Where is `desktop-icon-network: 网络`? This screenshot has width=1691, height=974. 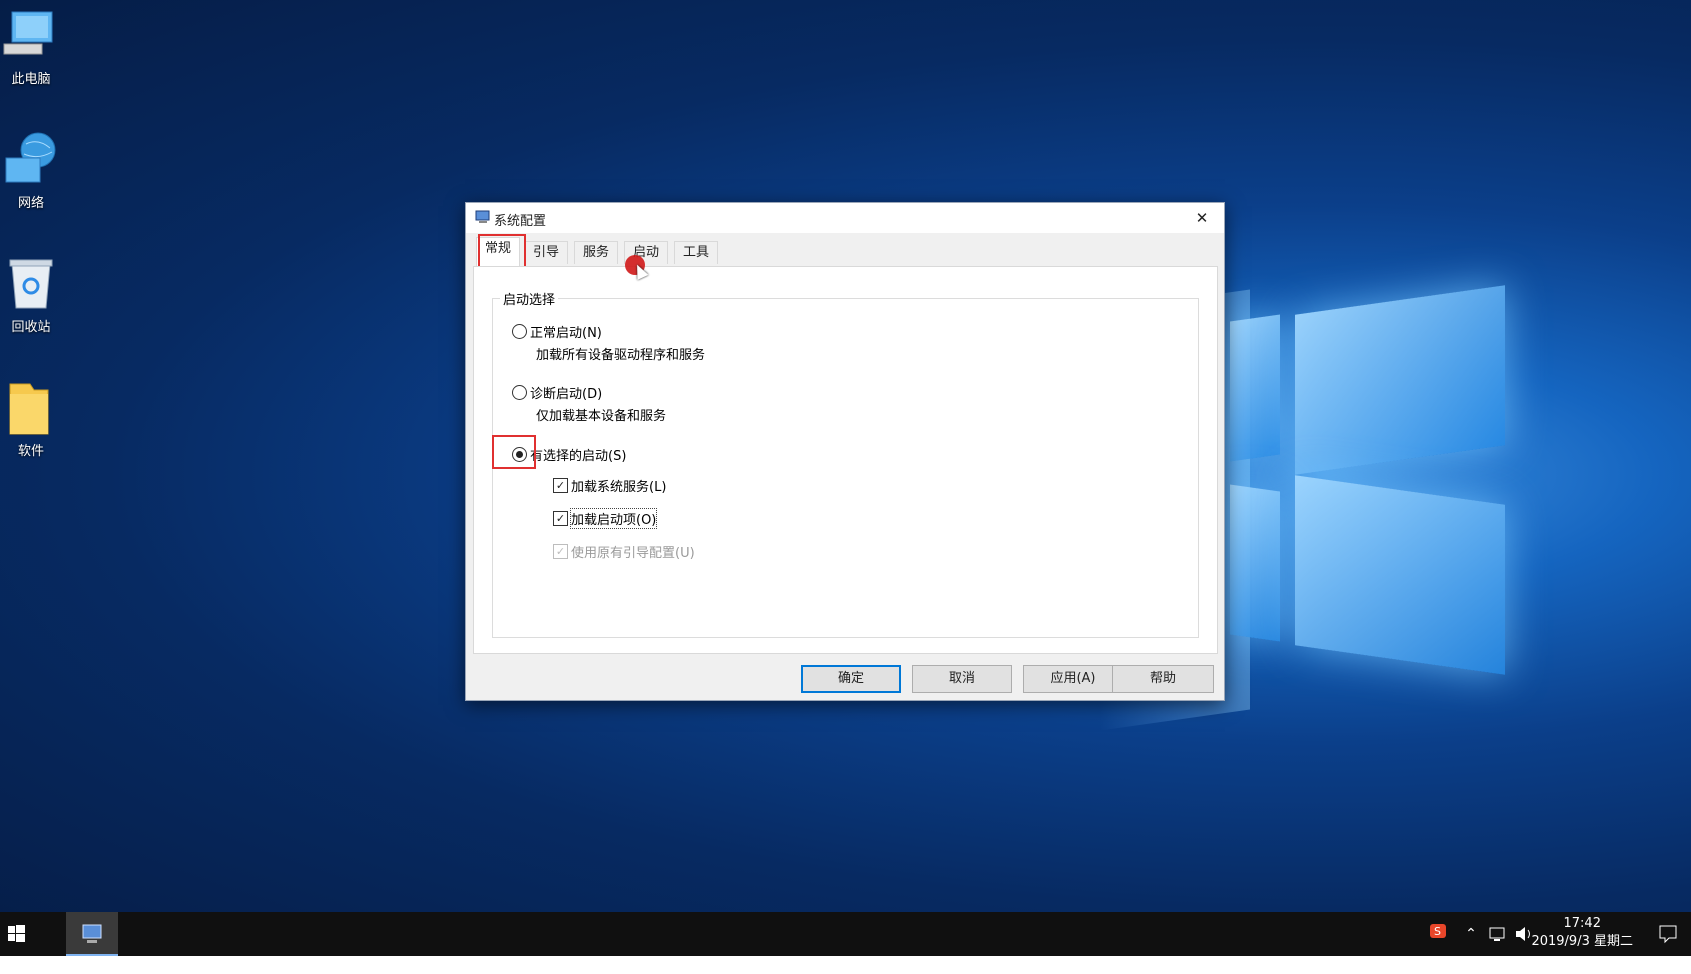 desktop-icon-network: 网络 is located at coordinates (31, 170).